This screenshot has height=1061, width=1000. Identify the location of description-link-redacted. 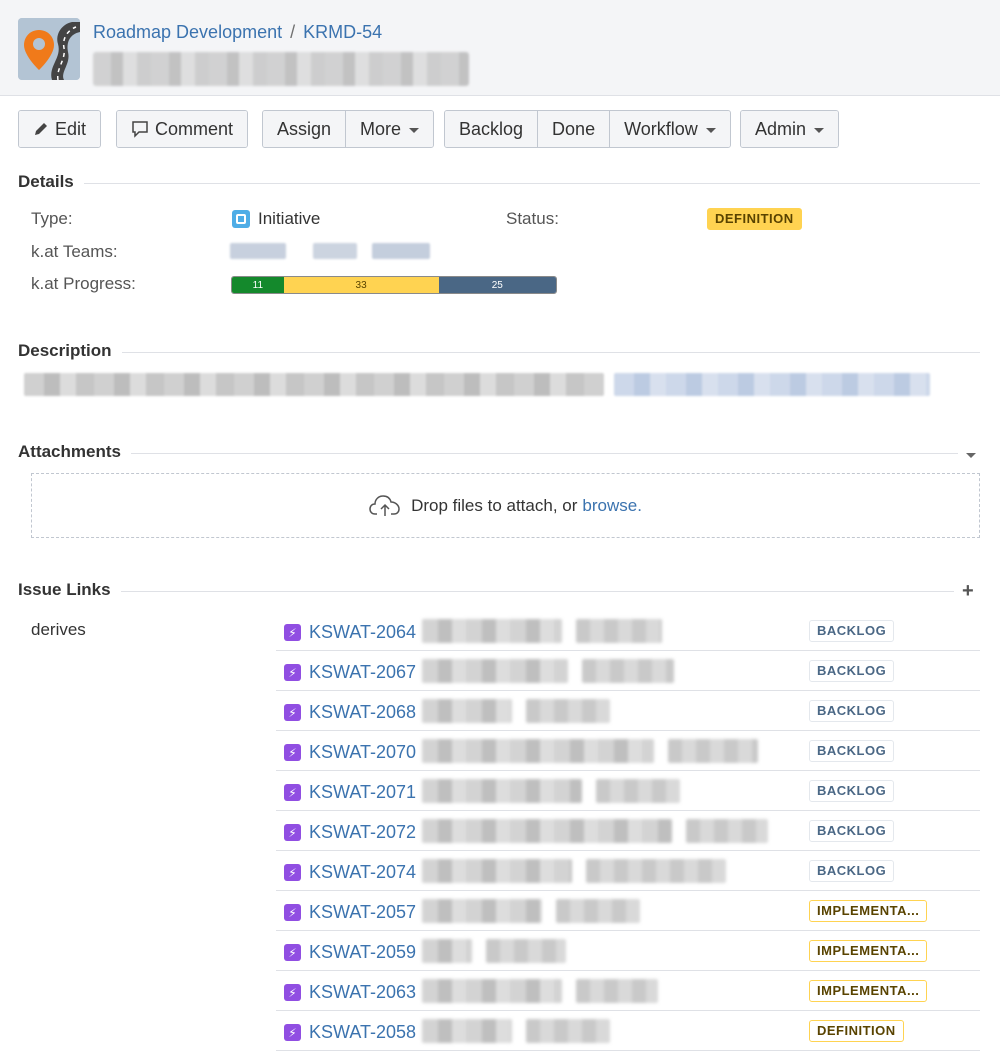
(772, 384).